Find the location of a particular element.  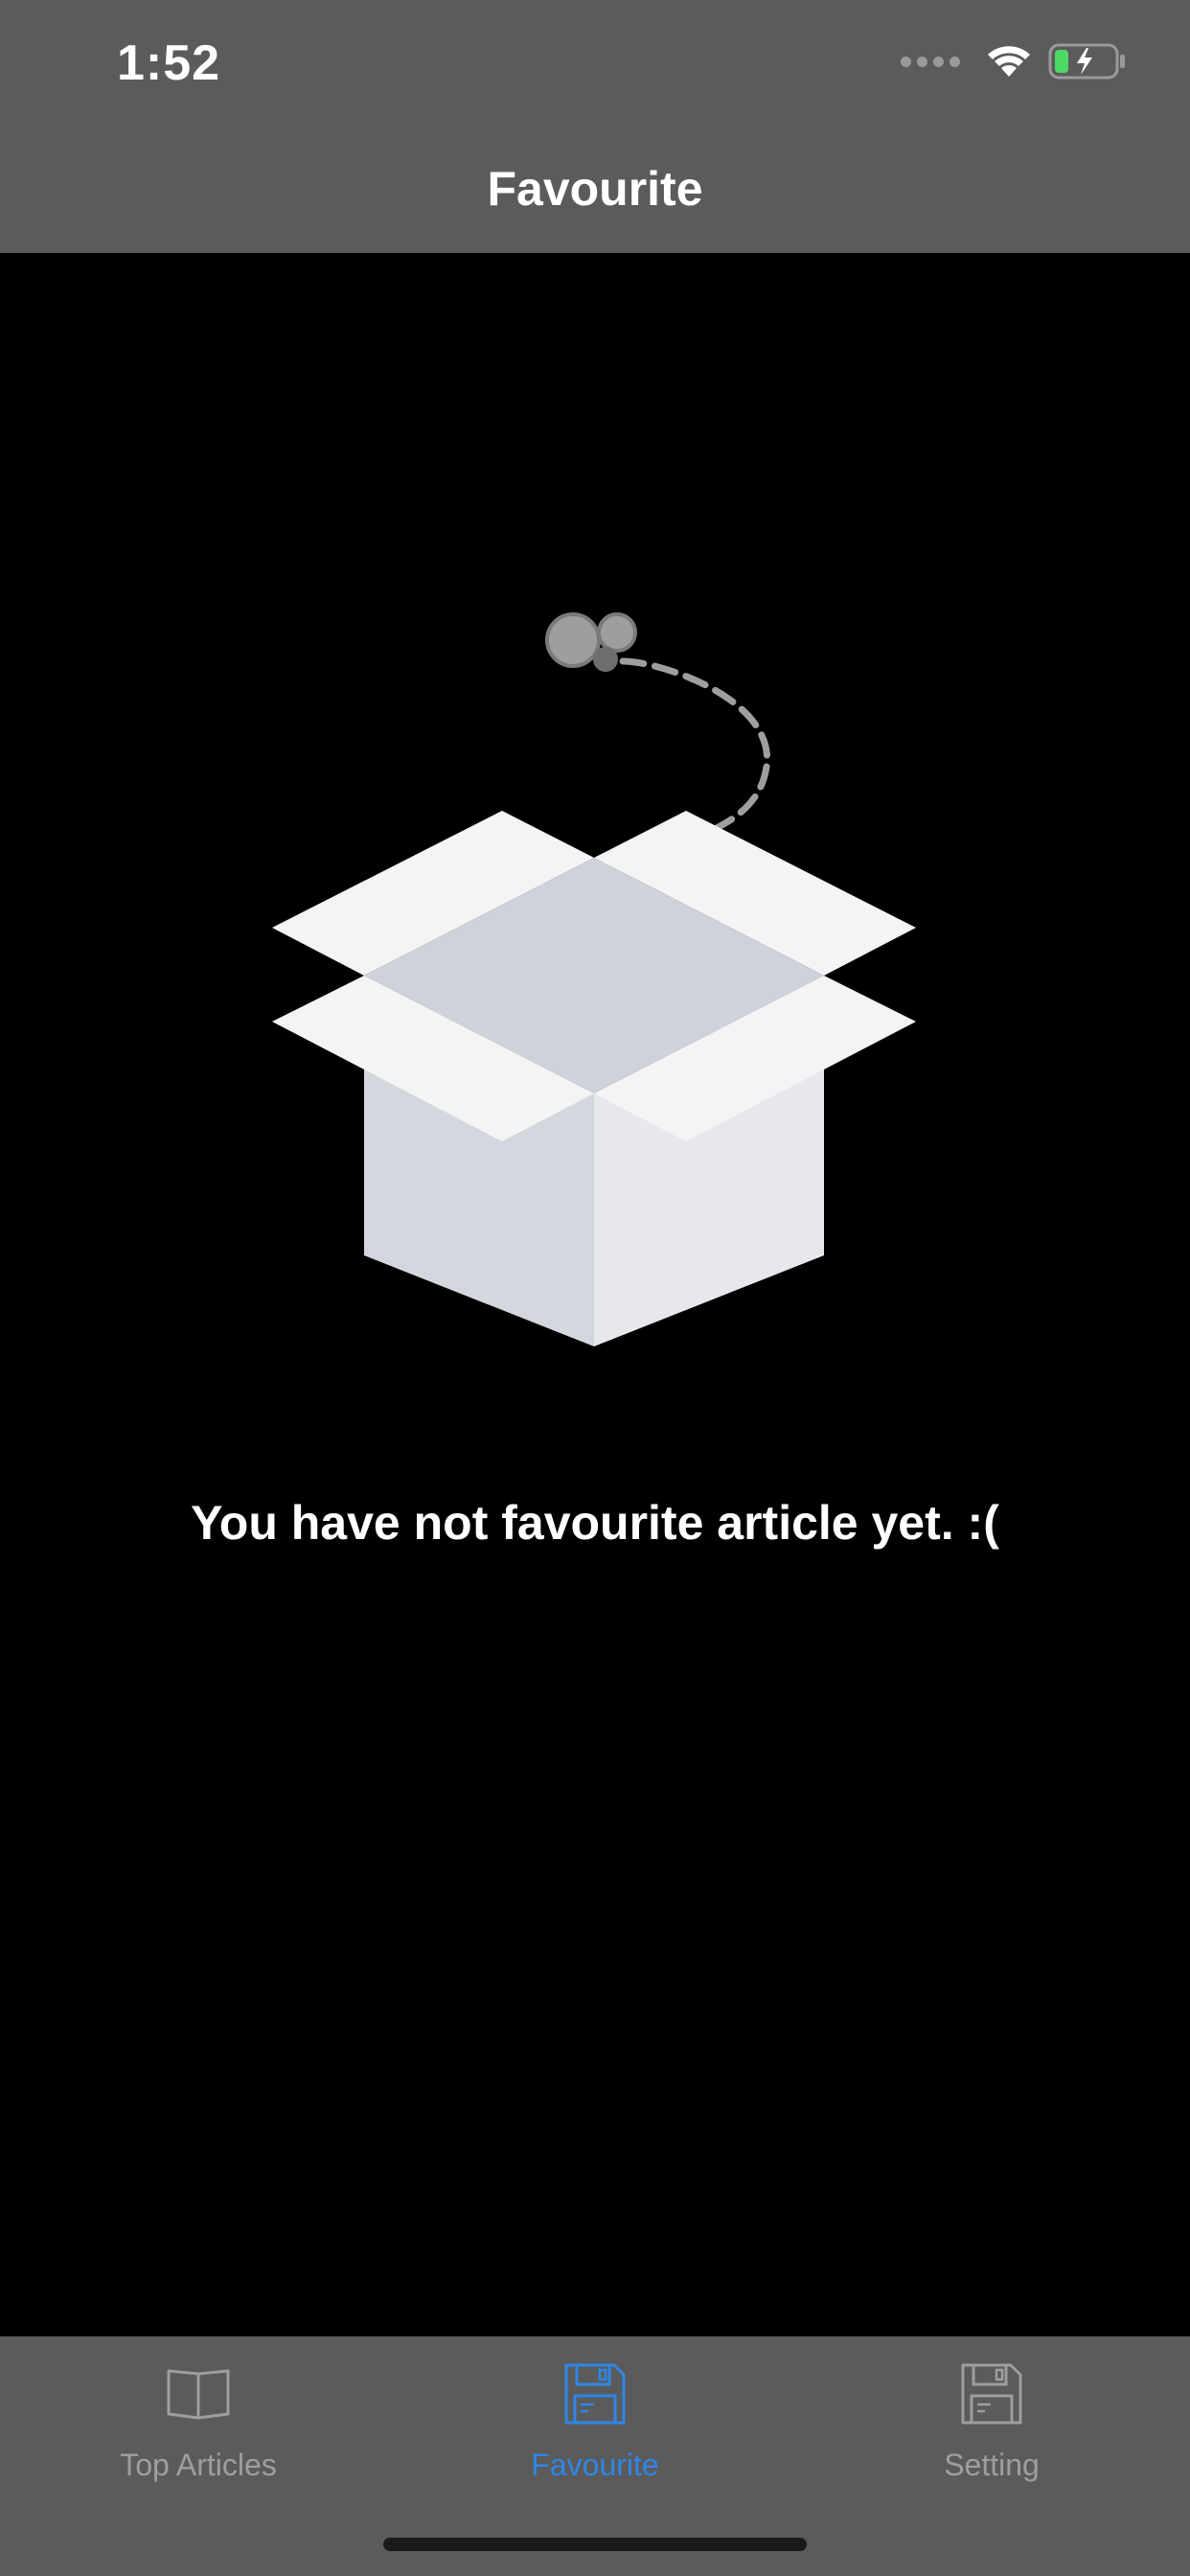

book-icon is located at coordinates (199, 2394).